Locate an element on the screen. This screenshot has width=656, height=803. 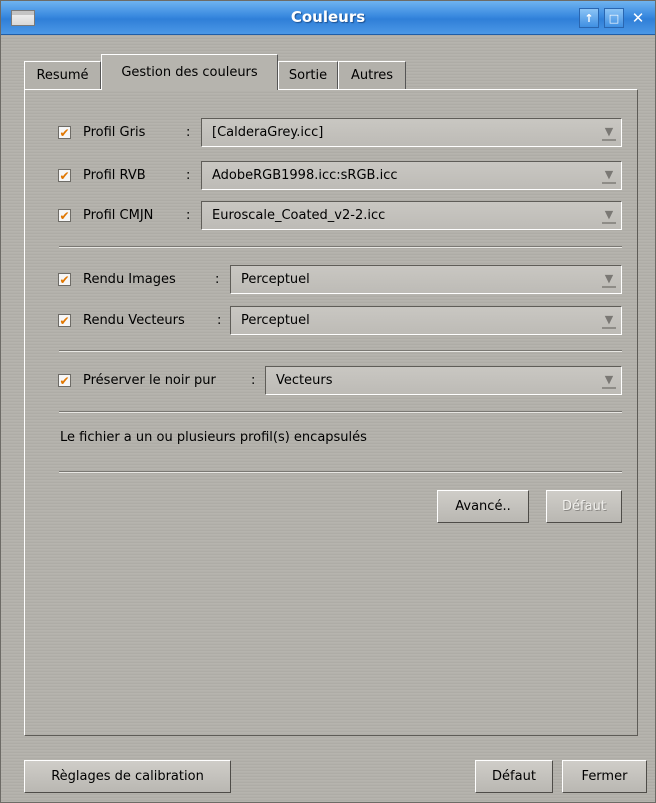
profil-cmjn-checkbox: ✔ is located at coordinates (64, 215).